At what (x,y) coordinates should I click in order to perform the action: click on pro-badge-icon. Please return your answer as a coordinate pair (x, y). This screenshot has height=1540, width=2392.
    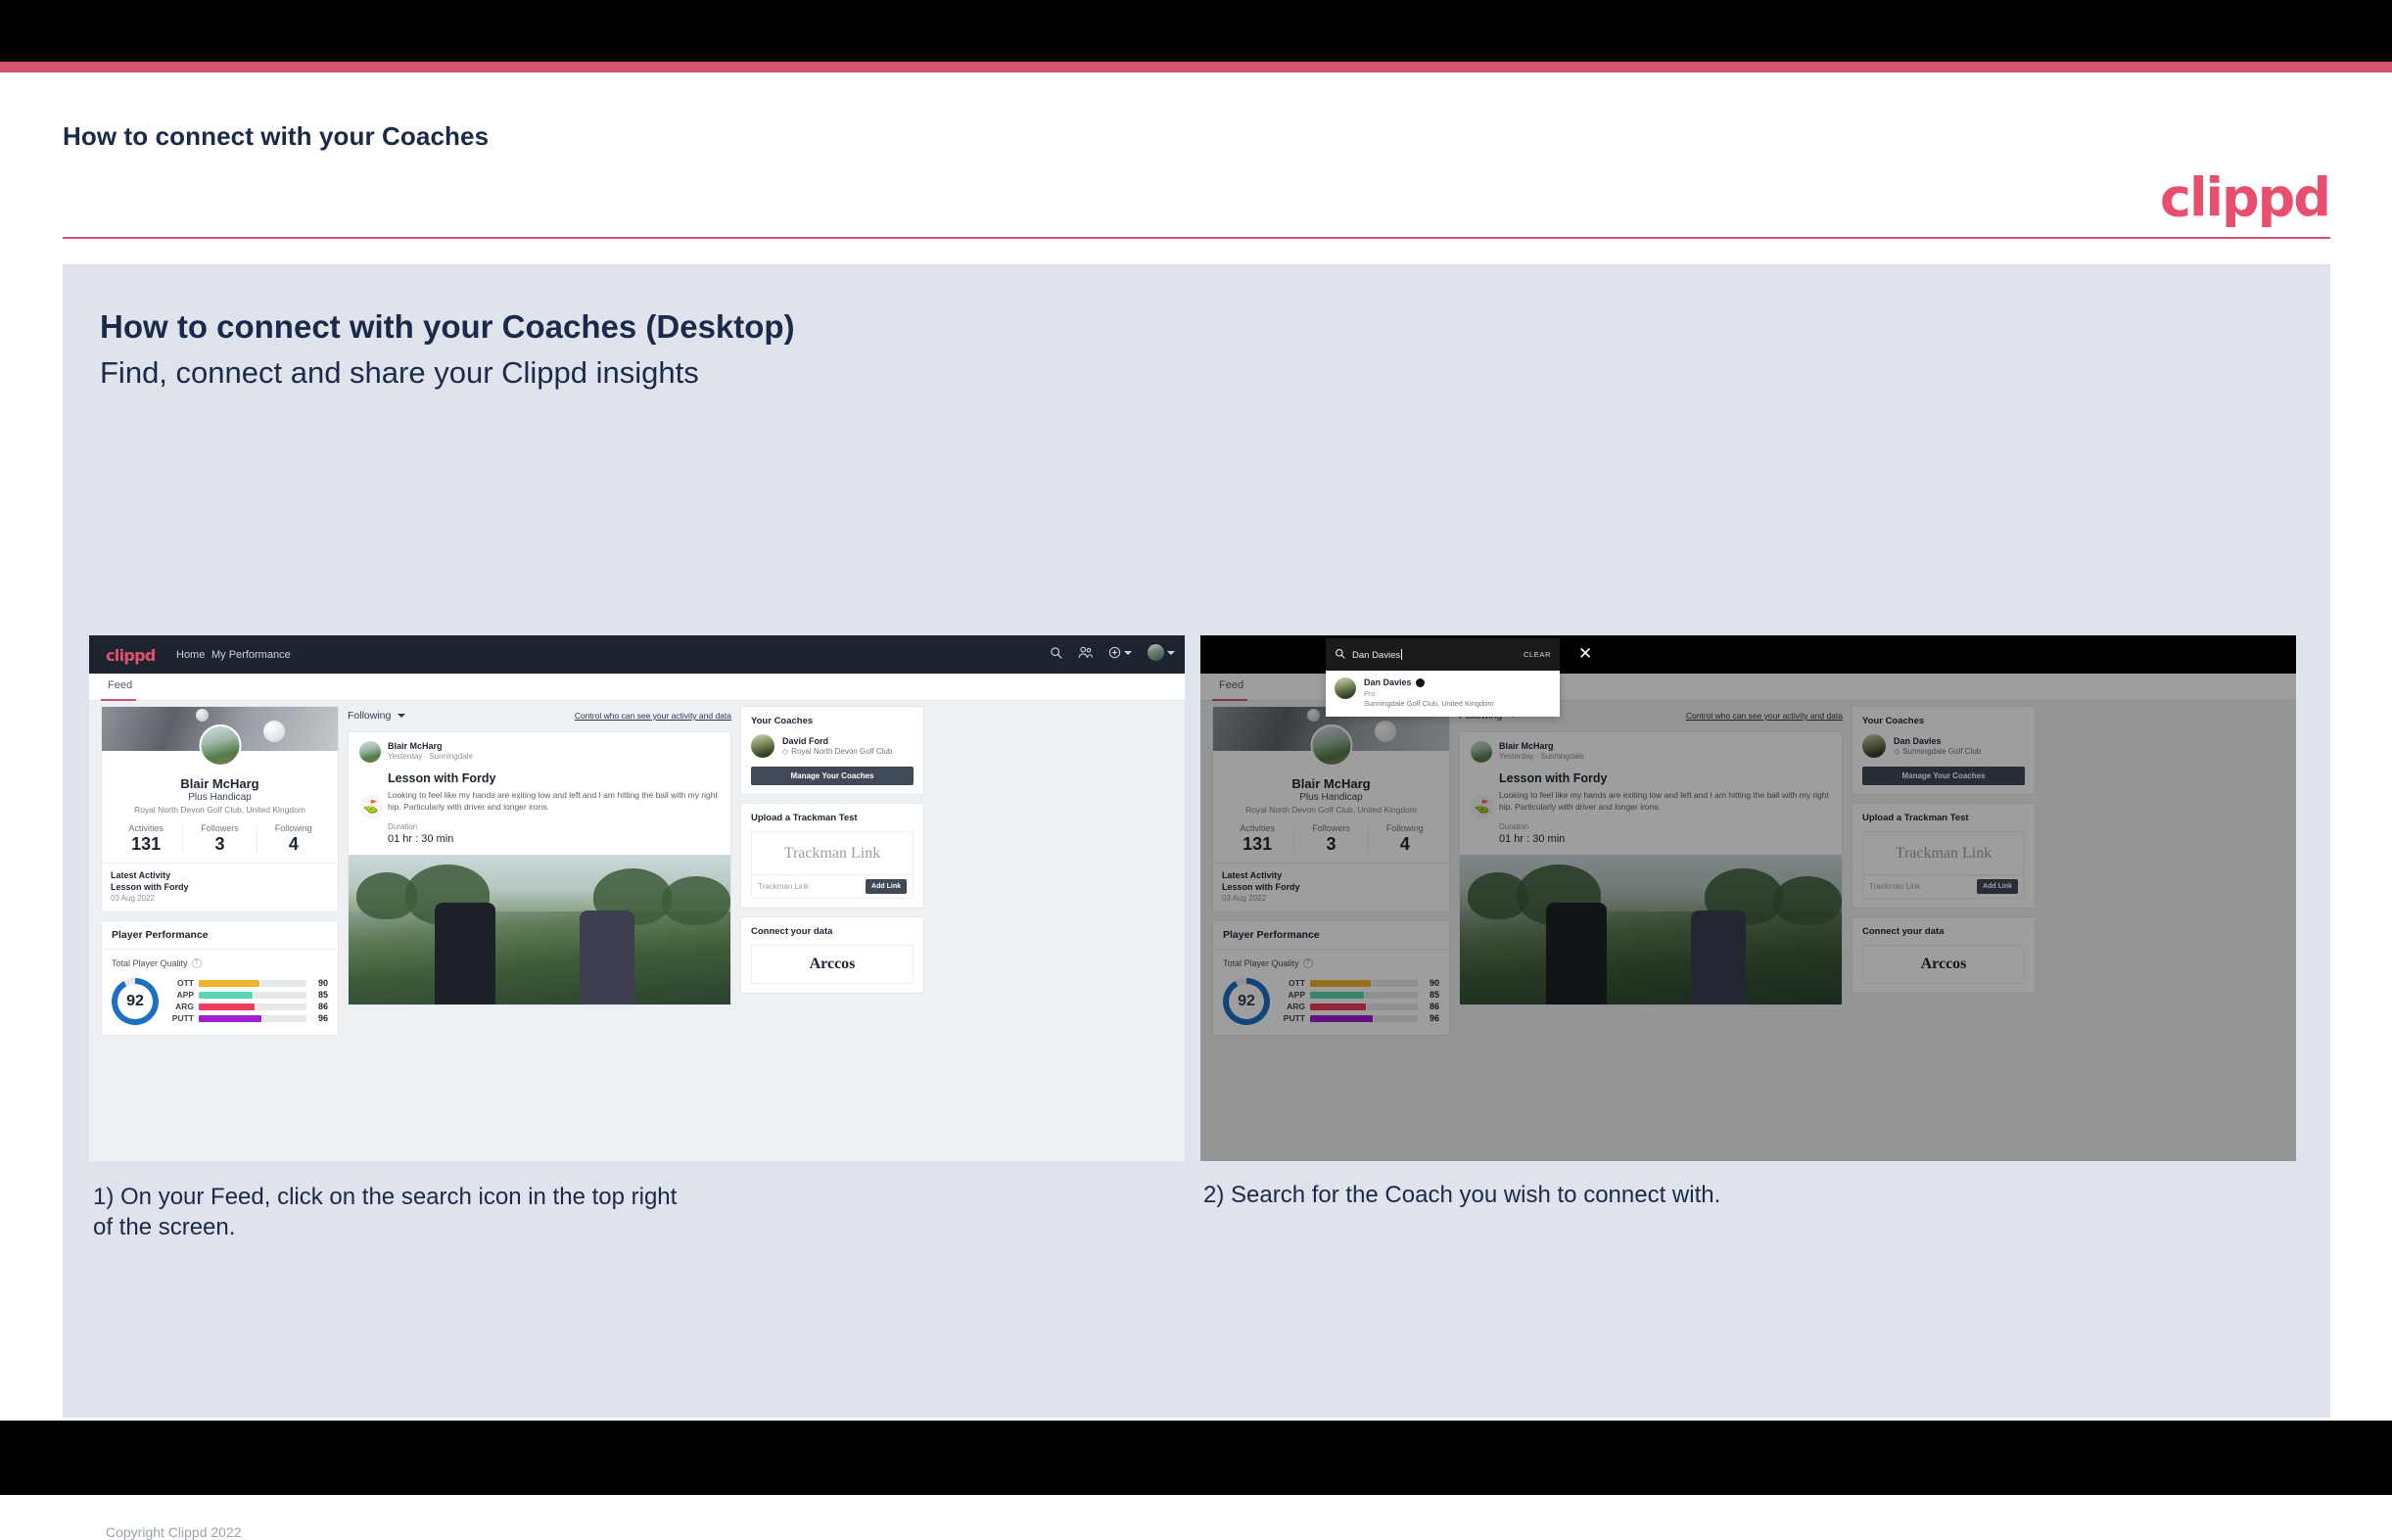
    Looking at the image, I should click on (1420, 682).